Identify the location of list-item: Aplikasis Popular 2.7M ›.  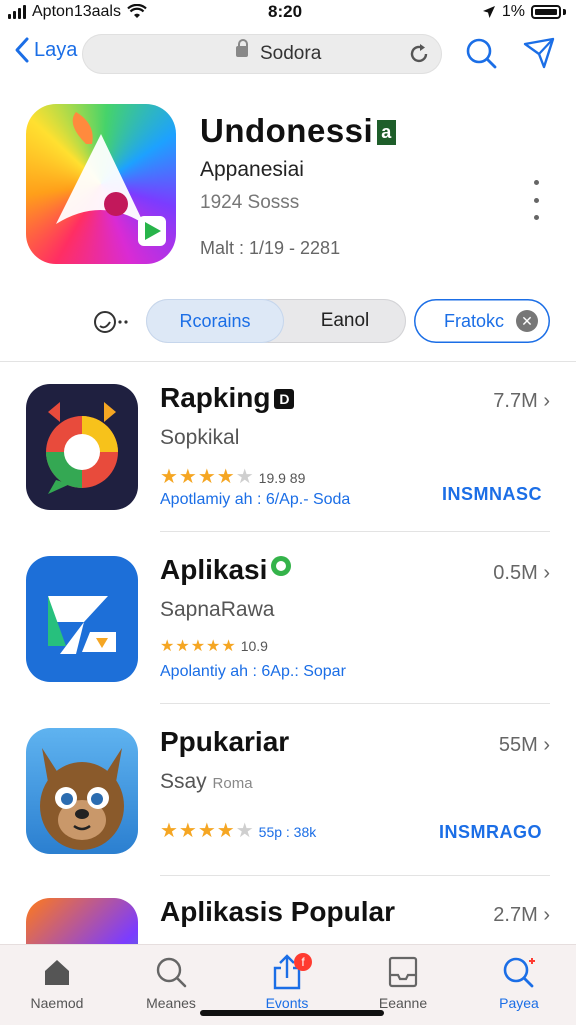
(288, 910).